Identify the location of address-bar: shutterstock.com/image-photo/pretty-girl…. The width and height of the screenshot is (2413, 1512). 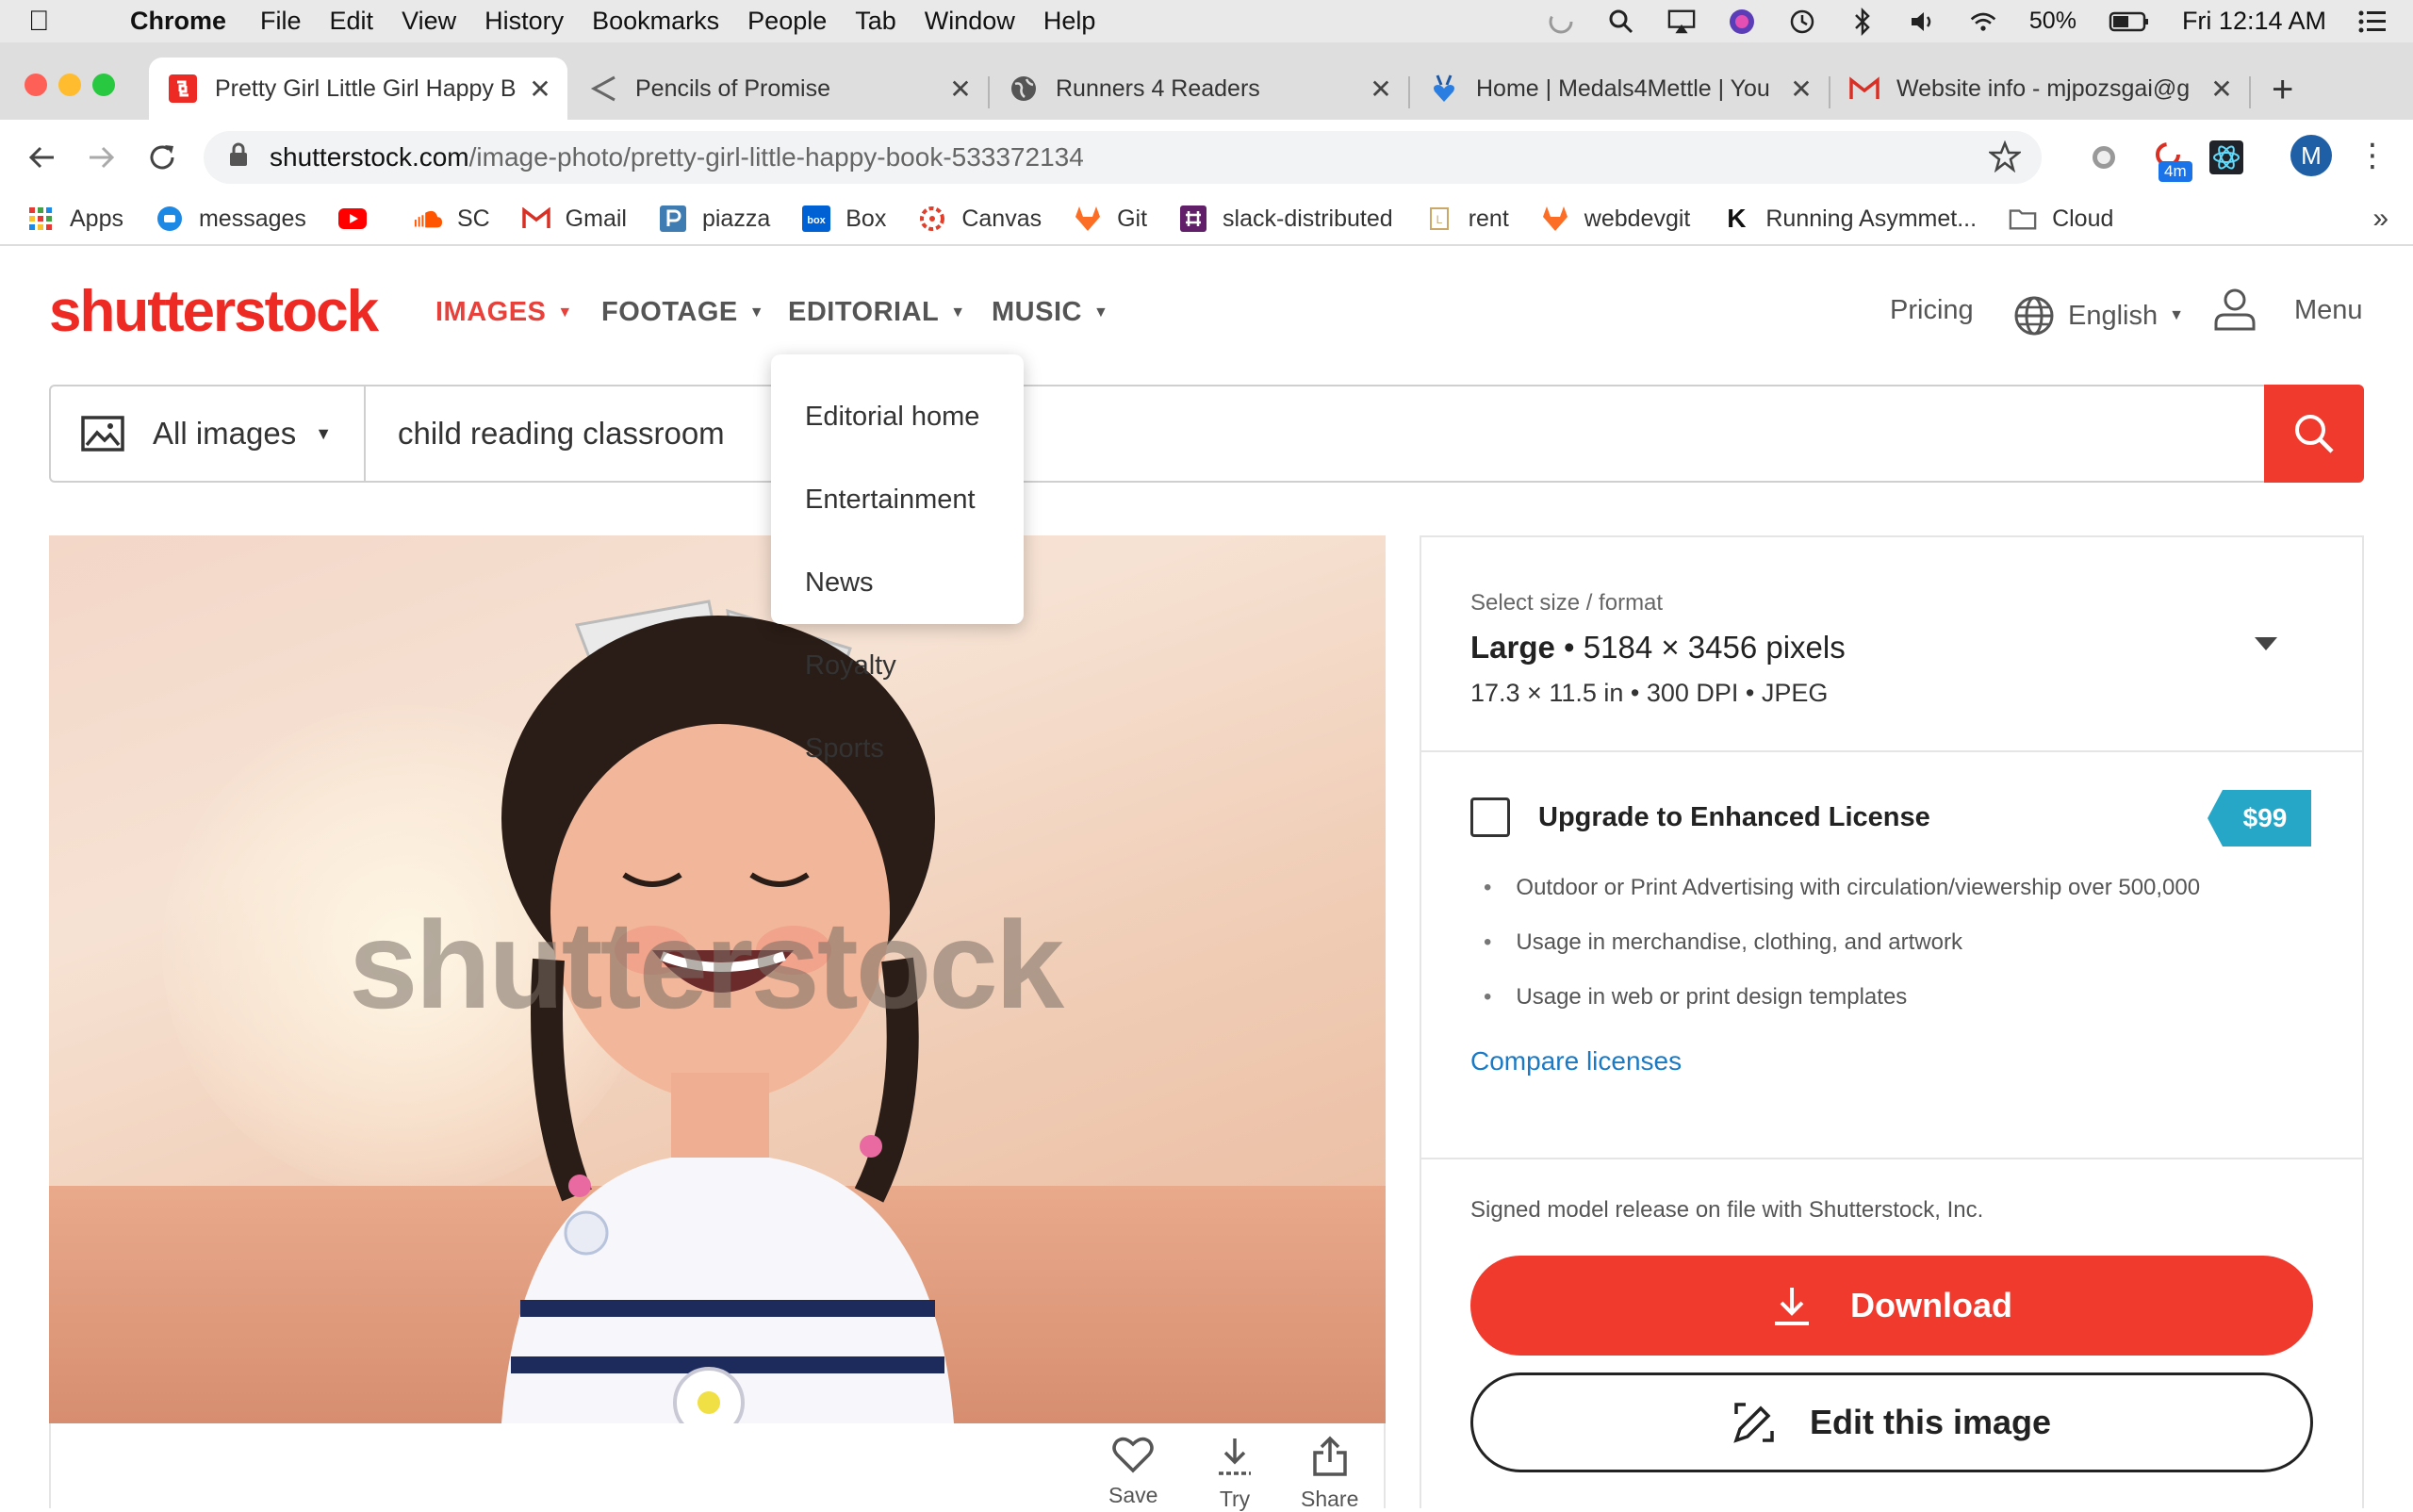
(1123, 157).